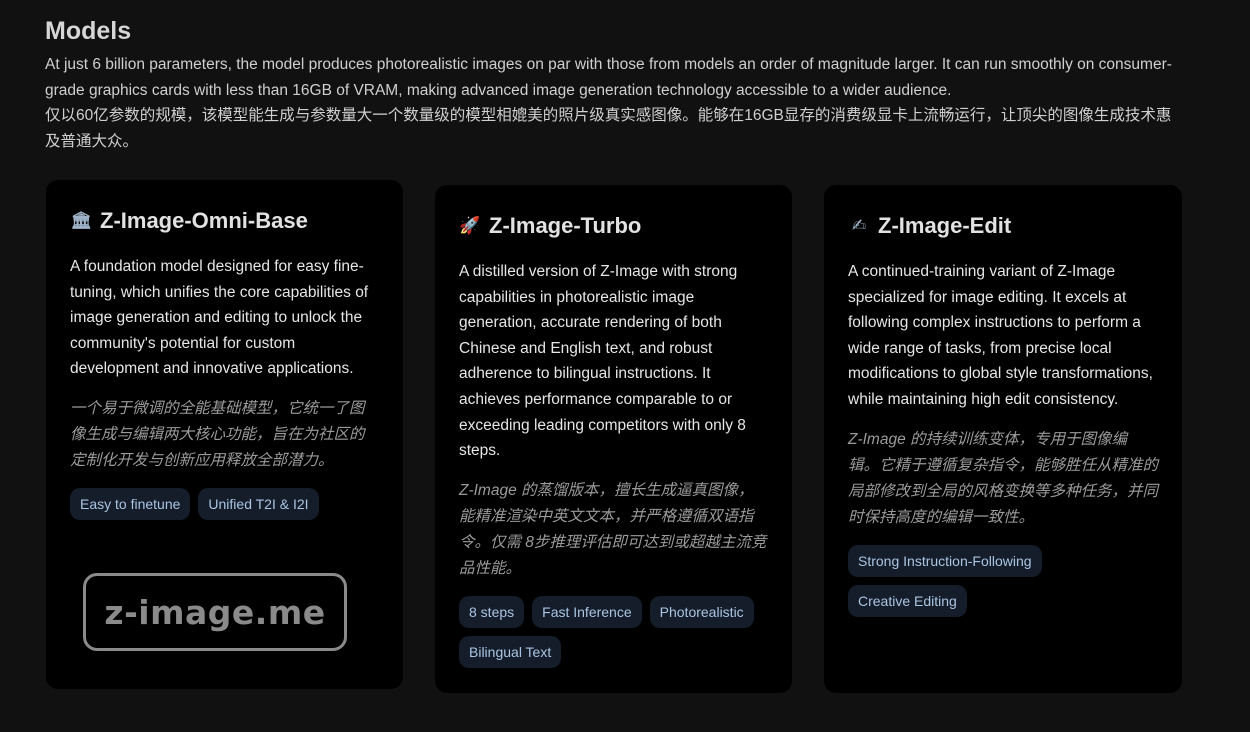 This screenshot has height=732, width=1250. What do you see at coordinates (565, 225) in the screenshot?
I see `card-title-text: Z-Image-Turbo` at bounding box center [565, 225].